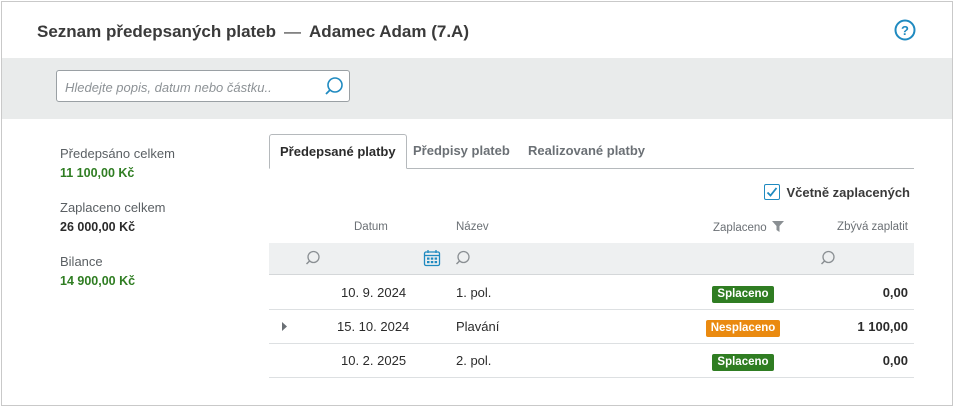  What do you see at coordinates (591, 293) in the screenshot?
I see `table-row: 10. 9. 2024 1. pol. Splaceno 0,00` at bounding box center [591, 293].